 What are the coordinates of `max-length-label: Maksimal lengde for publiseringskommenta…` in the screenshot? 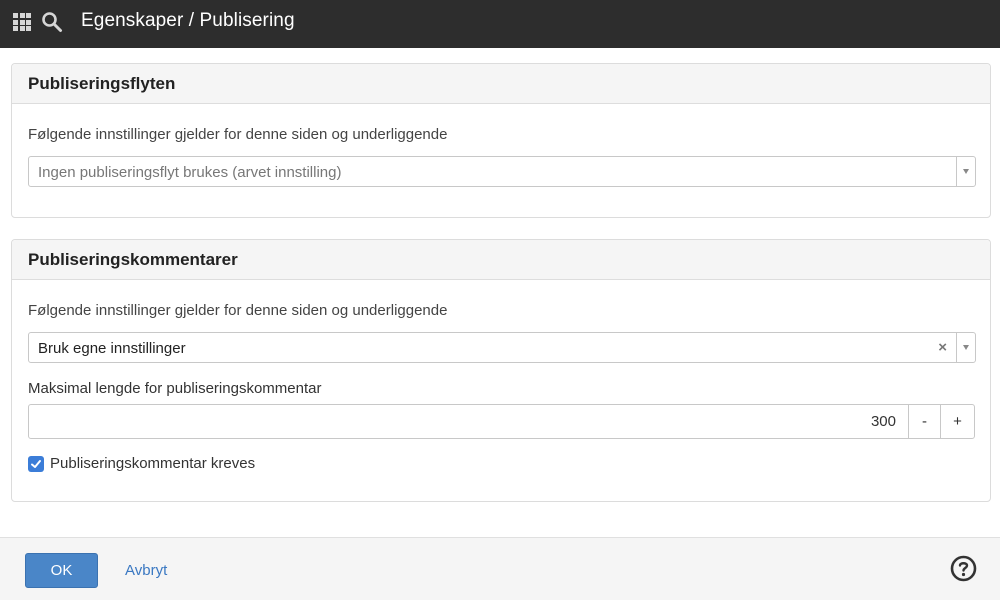 It's located at (175, 388).